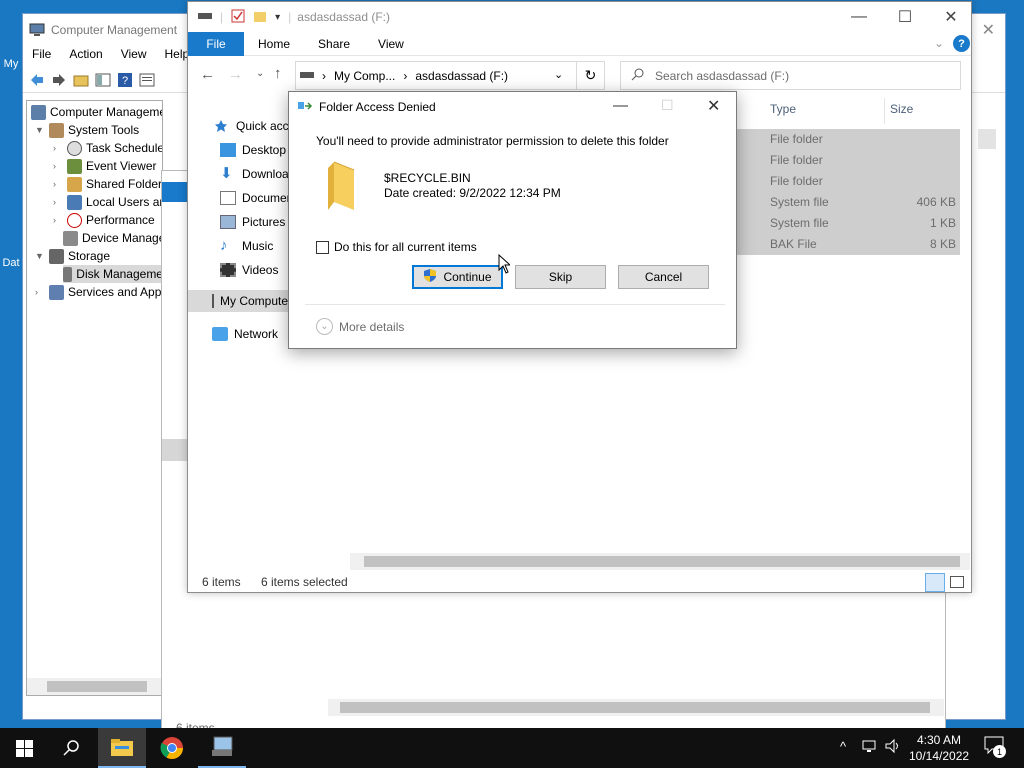 The height and width of the screenshot is (768, 1024). What do you see at coordinates (104, 220) in the screenshot?
I see `tree-item-performance: › Performance` at bounding box center [104, 220].